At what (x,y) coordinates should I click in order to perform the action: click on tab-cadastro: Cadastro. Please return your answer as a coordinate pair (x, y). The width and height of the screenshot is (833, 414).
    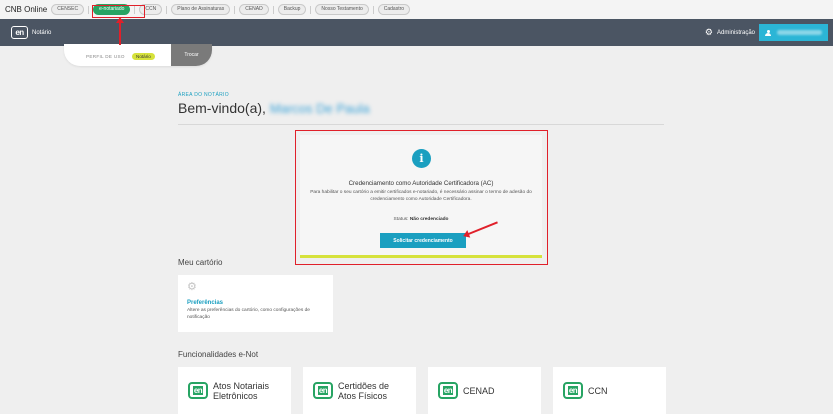
    Looking at the image, I should click on (394, 9).